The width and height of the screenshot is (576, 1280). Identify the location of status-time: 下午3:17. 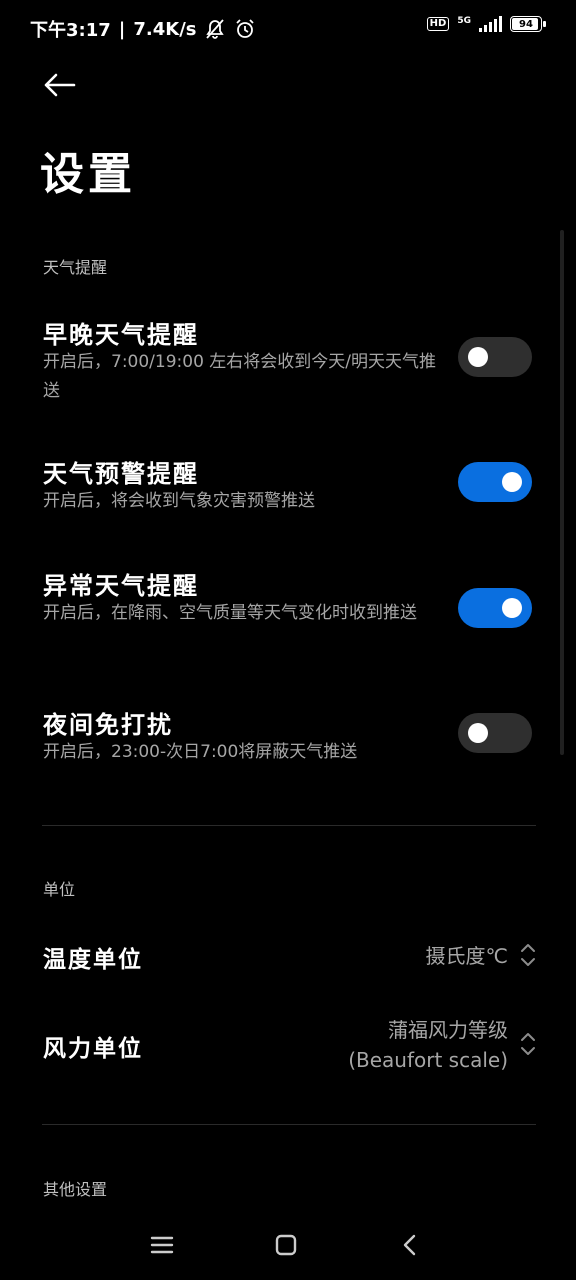
(70, 30).